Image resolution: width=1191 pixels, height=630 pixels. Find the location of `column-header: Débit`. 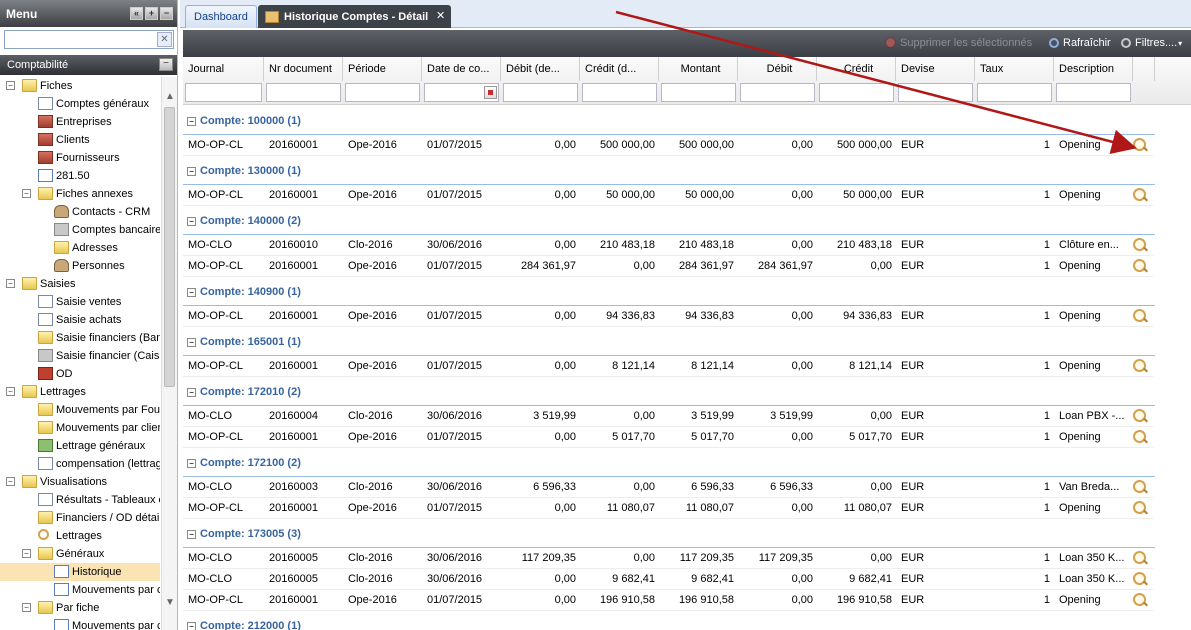

column-header: Débit is located at coordinates (777, 69).